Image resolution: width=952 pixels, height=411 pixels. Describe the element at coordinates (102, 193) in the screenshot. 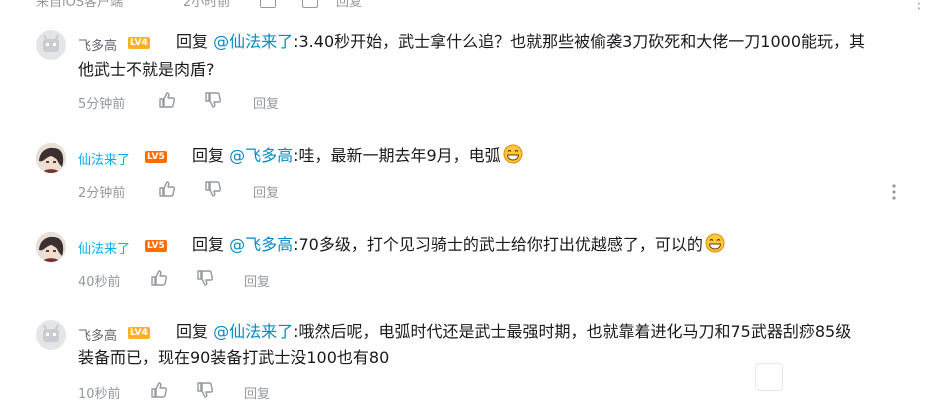

I see `comment-time: 2分钟前` at that location.